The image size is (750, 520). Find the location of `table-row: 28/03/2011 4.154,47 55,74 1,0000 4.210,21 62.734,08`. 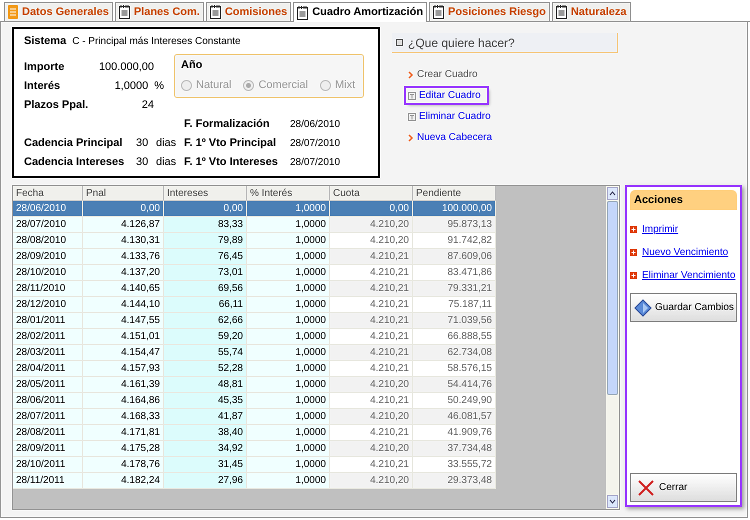

table-row: 28/03/2011 4.154,47 55,74 1,0000 4.210,21 62.734,08 is located at coordinates (254, 353).